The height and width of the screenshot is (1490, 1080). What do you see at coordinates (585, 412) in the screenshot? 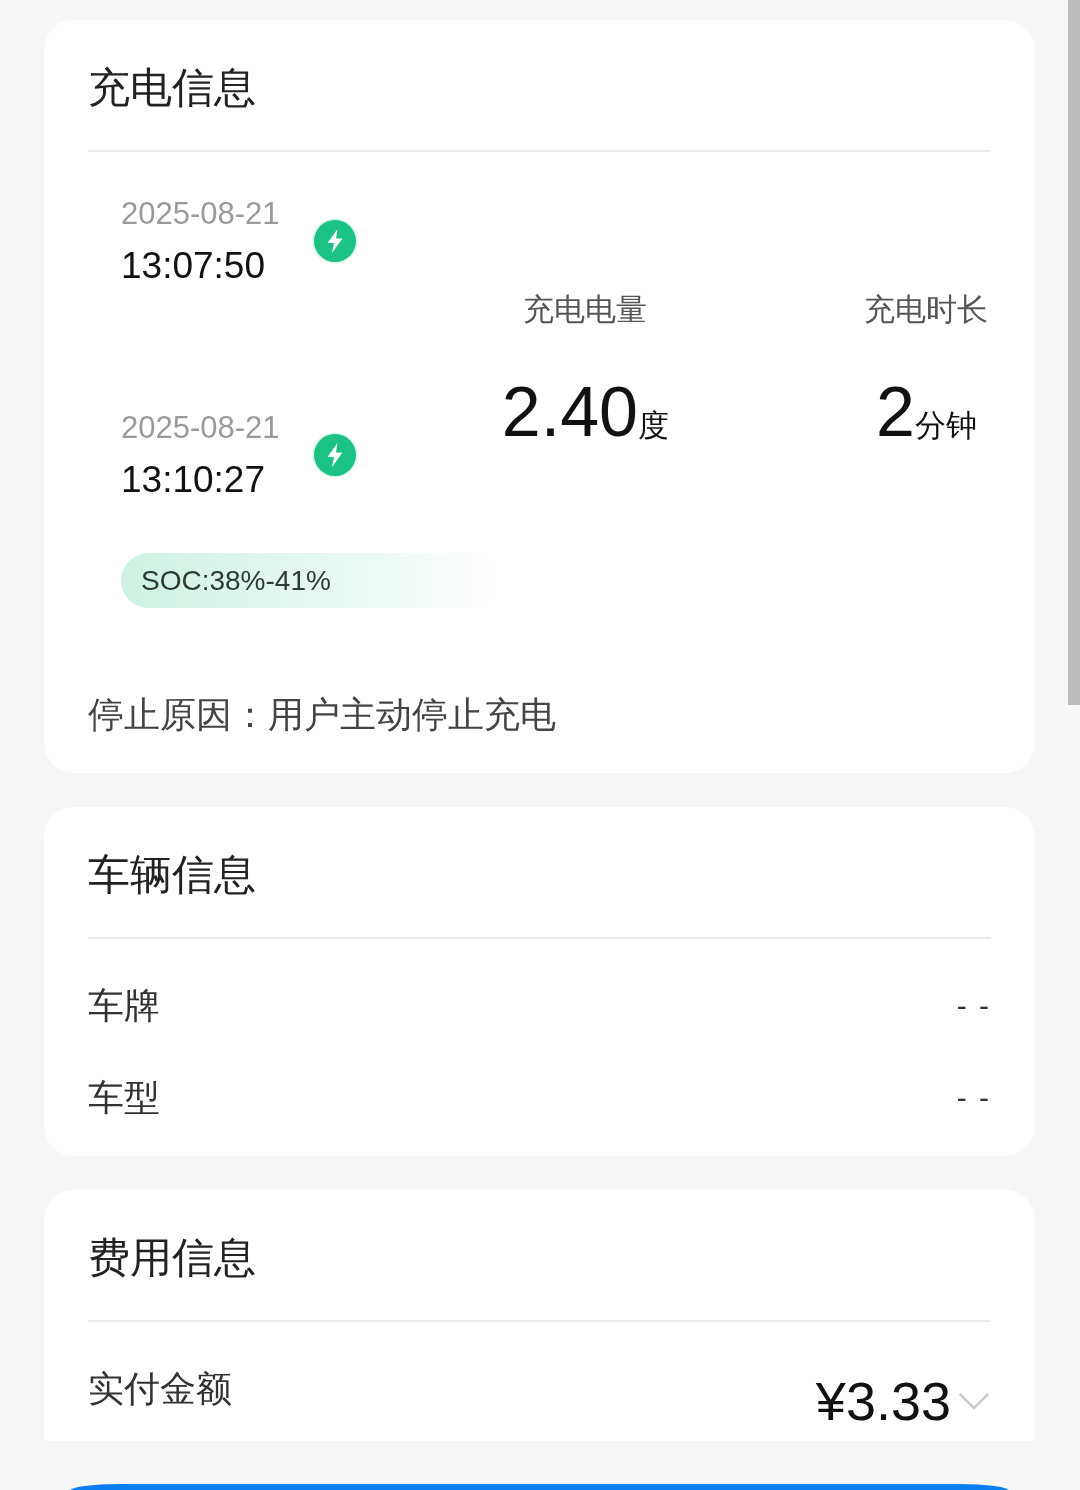
I see `stat-value: 2.40度` at bounding box center [585, 412].